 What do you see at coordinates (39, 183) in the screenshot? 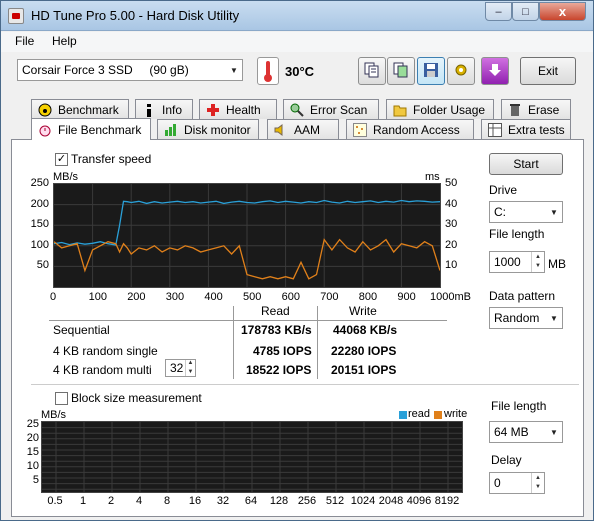
I see `y-left-tick-label: 250` at bounding box center [39, 183].